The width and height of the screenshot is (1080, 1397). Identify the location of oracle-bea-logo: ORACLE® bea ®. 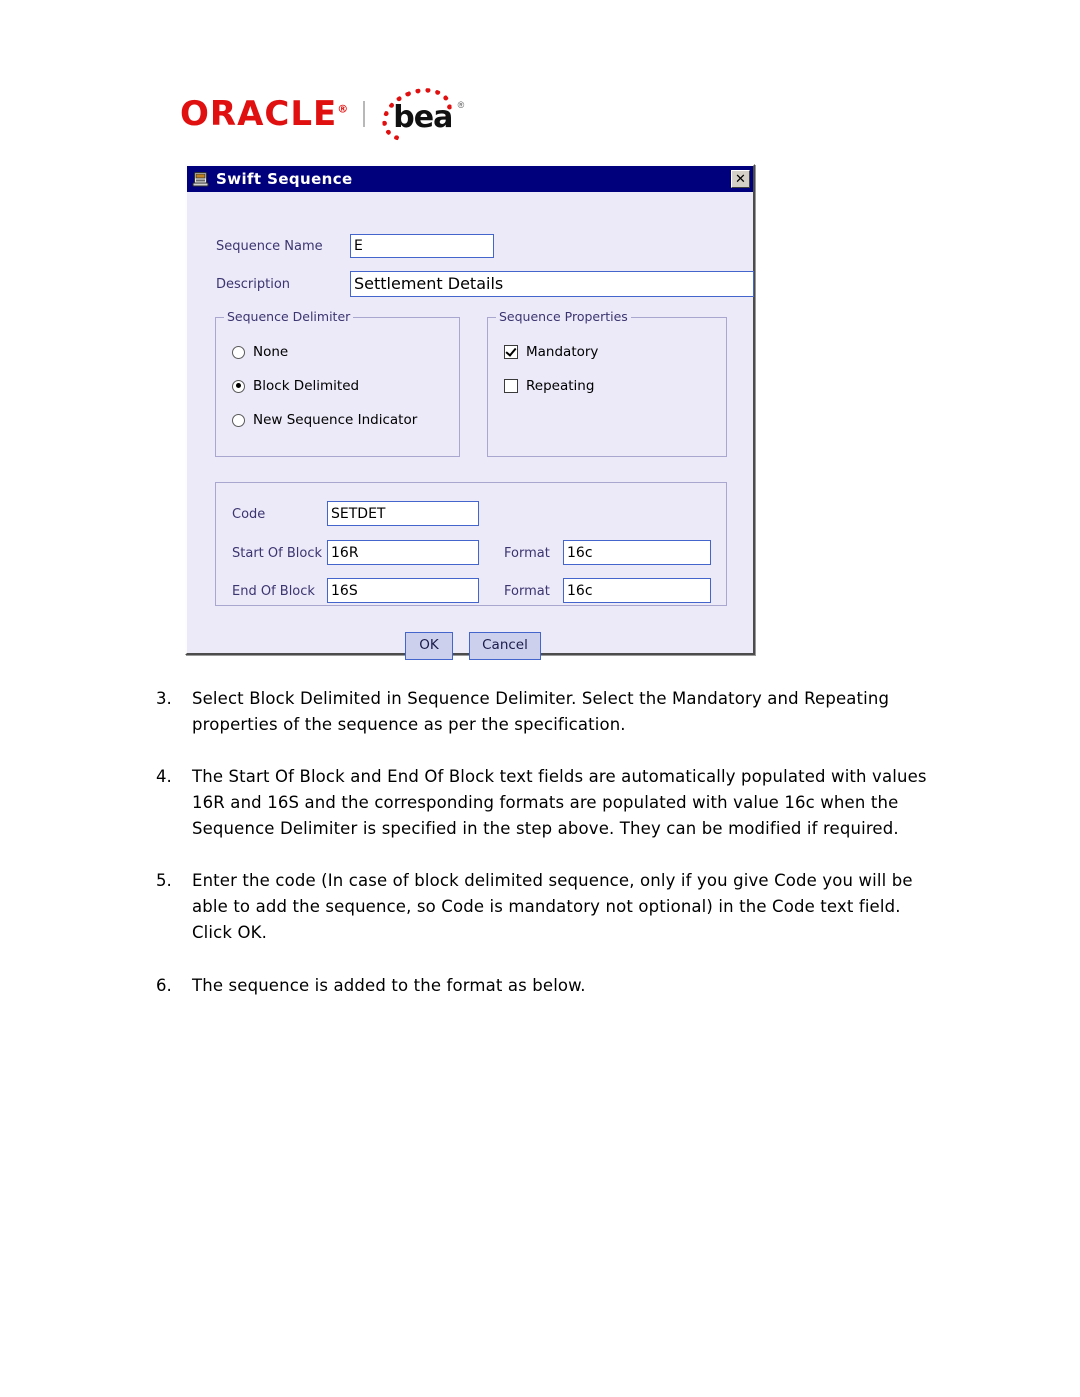
(322, 115).